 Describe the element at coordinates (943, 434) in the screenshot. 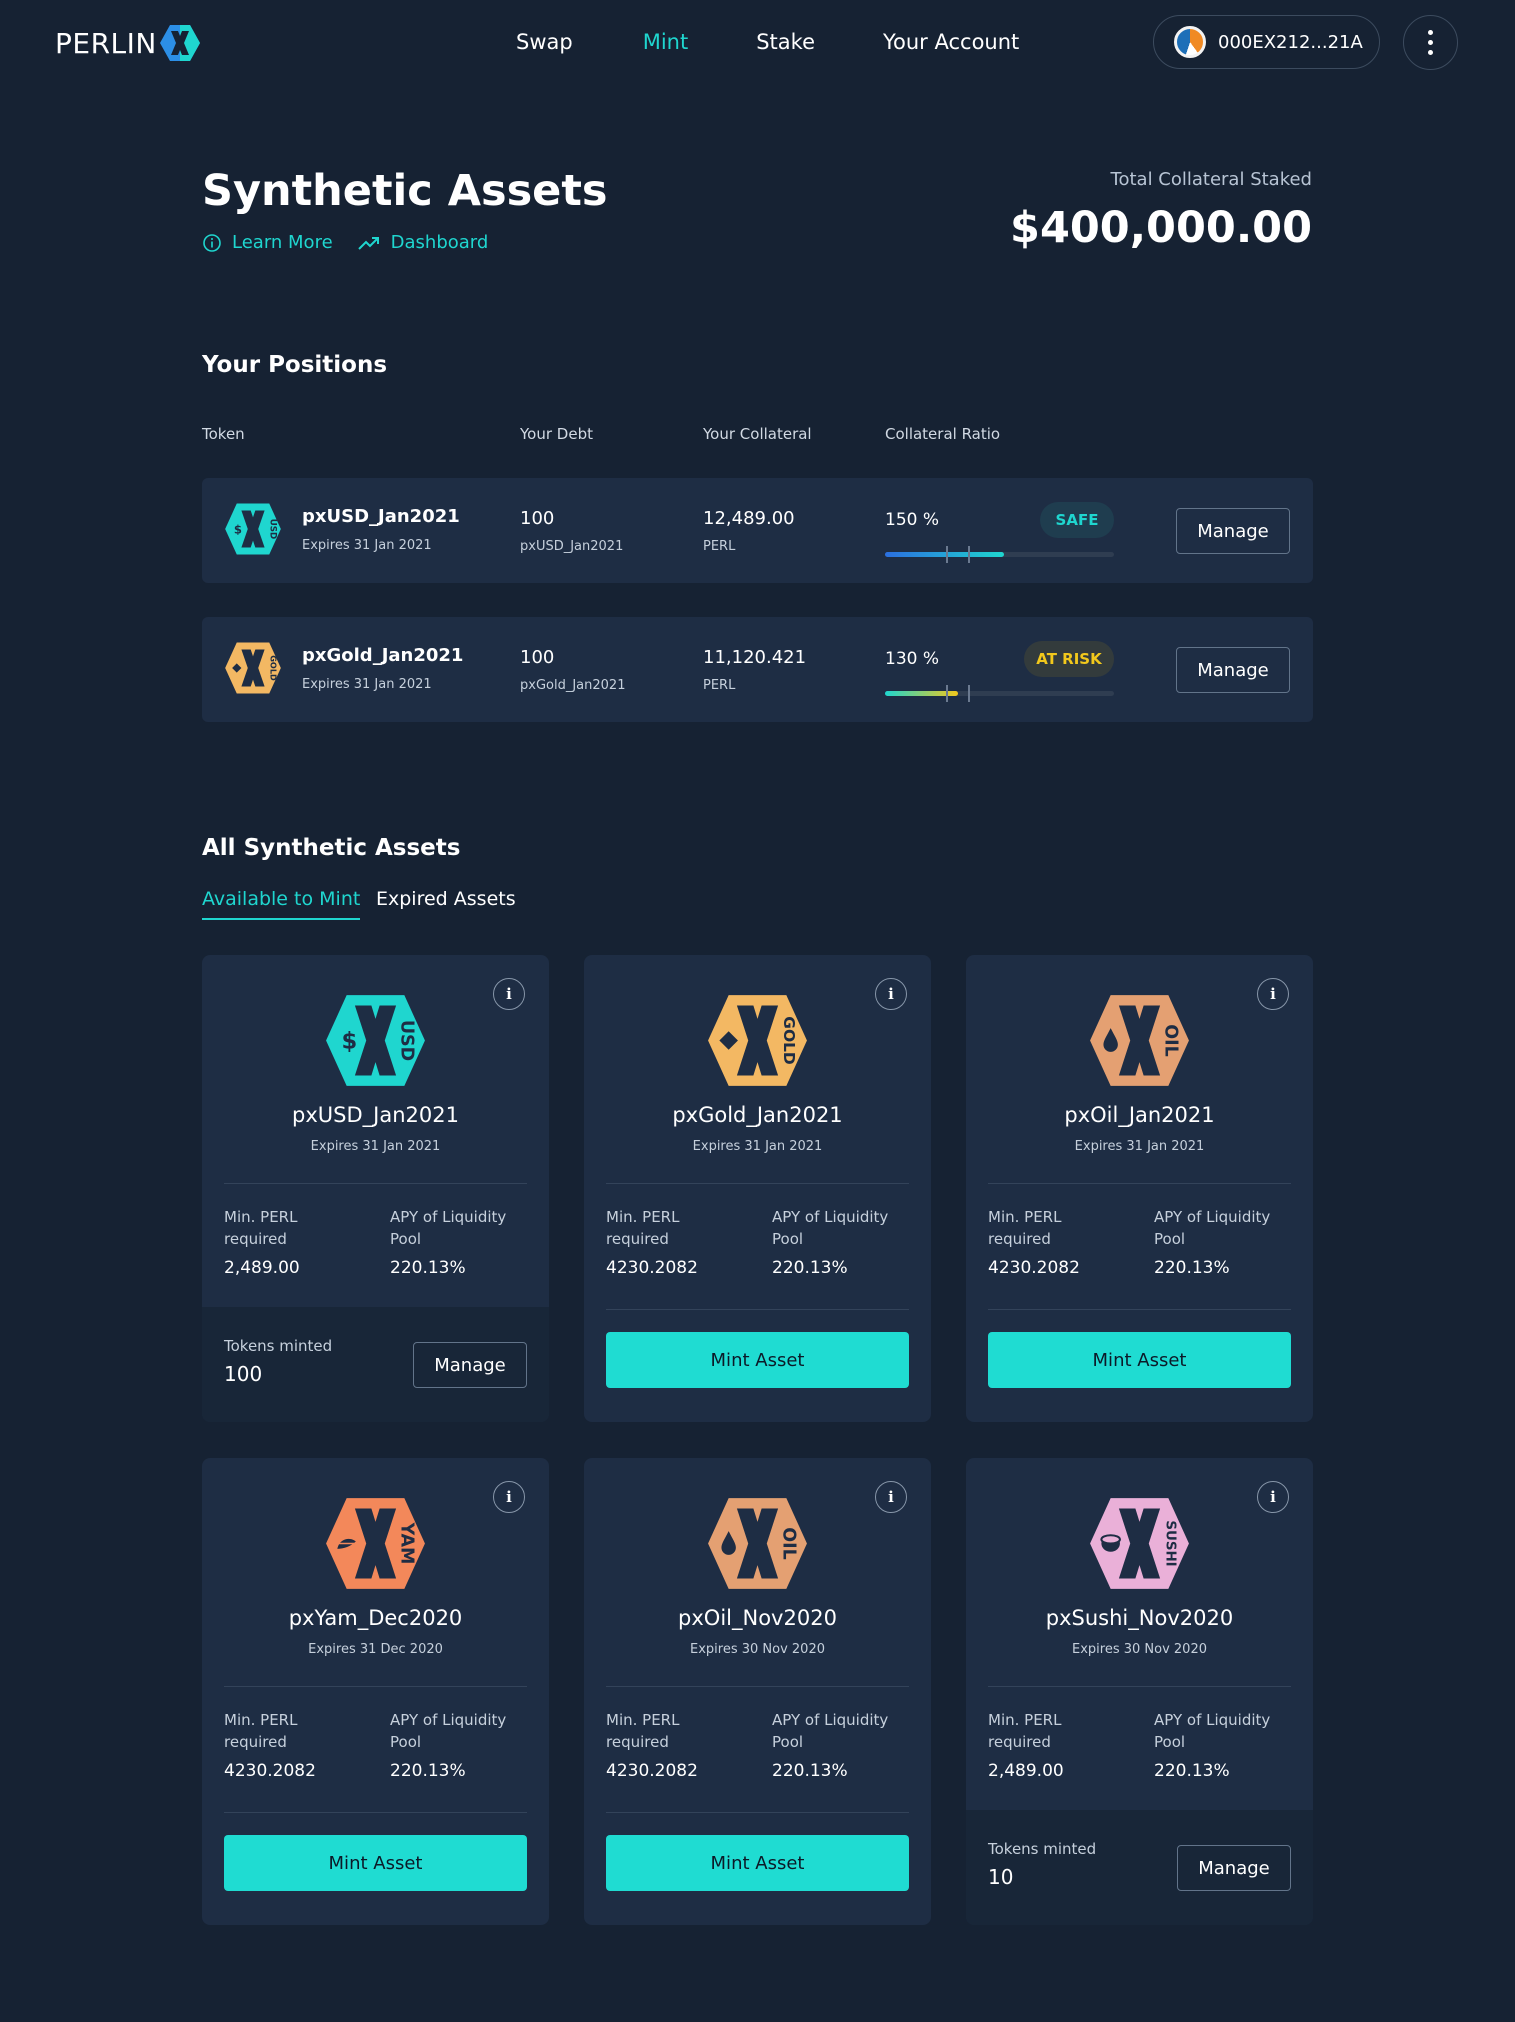

I see `col-ratio: Collateral Ratio` at that location.